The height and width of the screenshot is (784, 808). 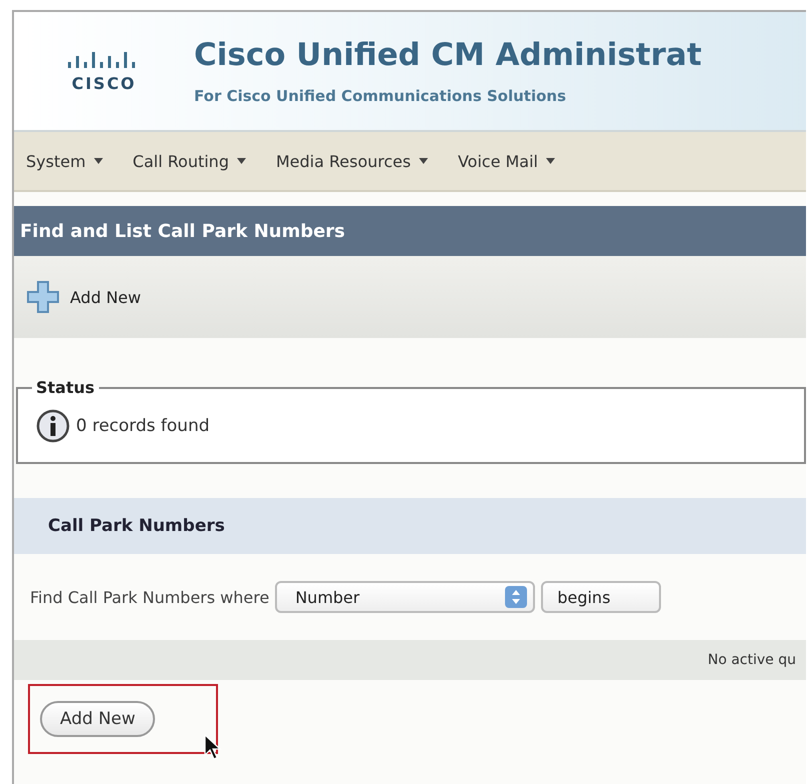 What do you see at coordinates (516, 597) in the screenshot?
I see `select-arrows-icon` at bounding box center [516, 597].